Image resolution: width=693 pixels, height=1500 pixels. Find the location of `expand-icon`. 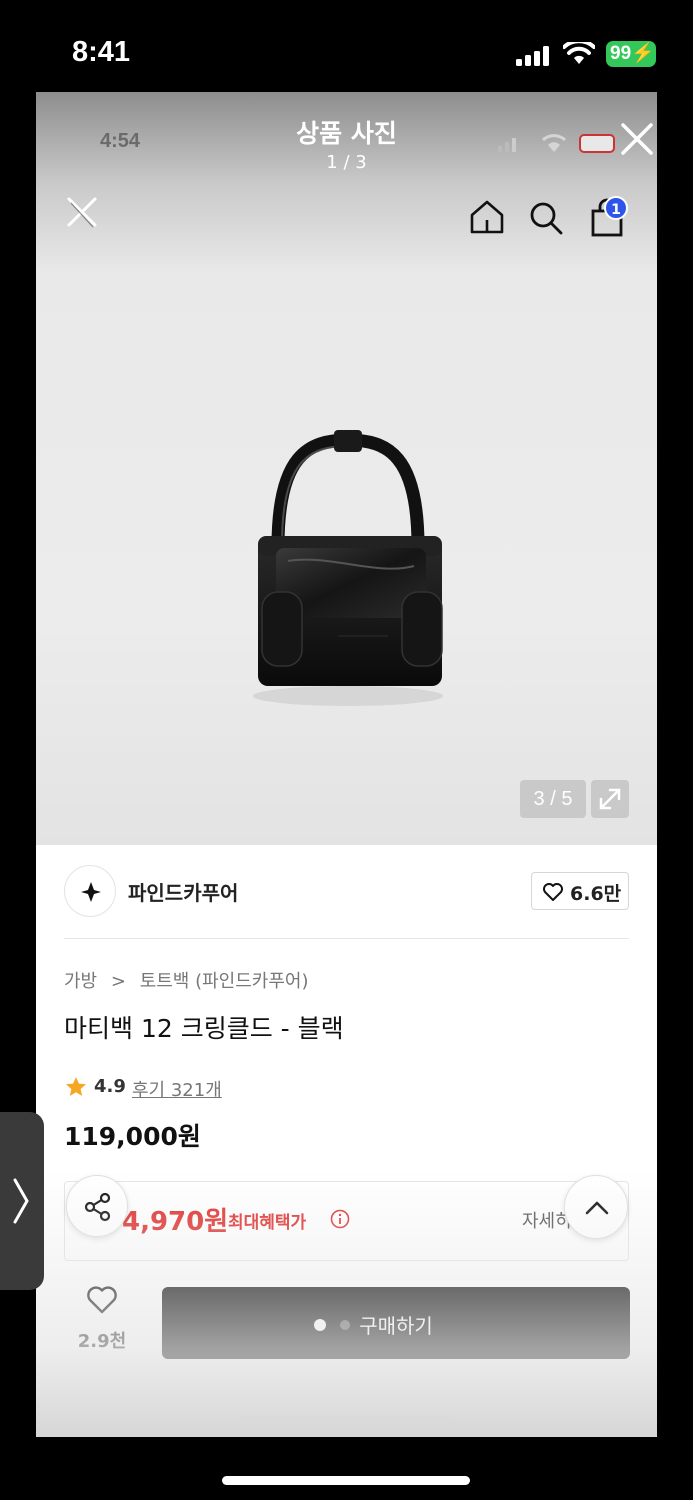

expand-icon is located at coordinates (610, 799).